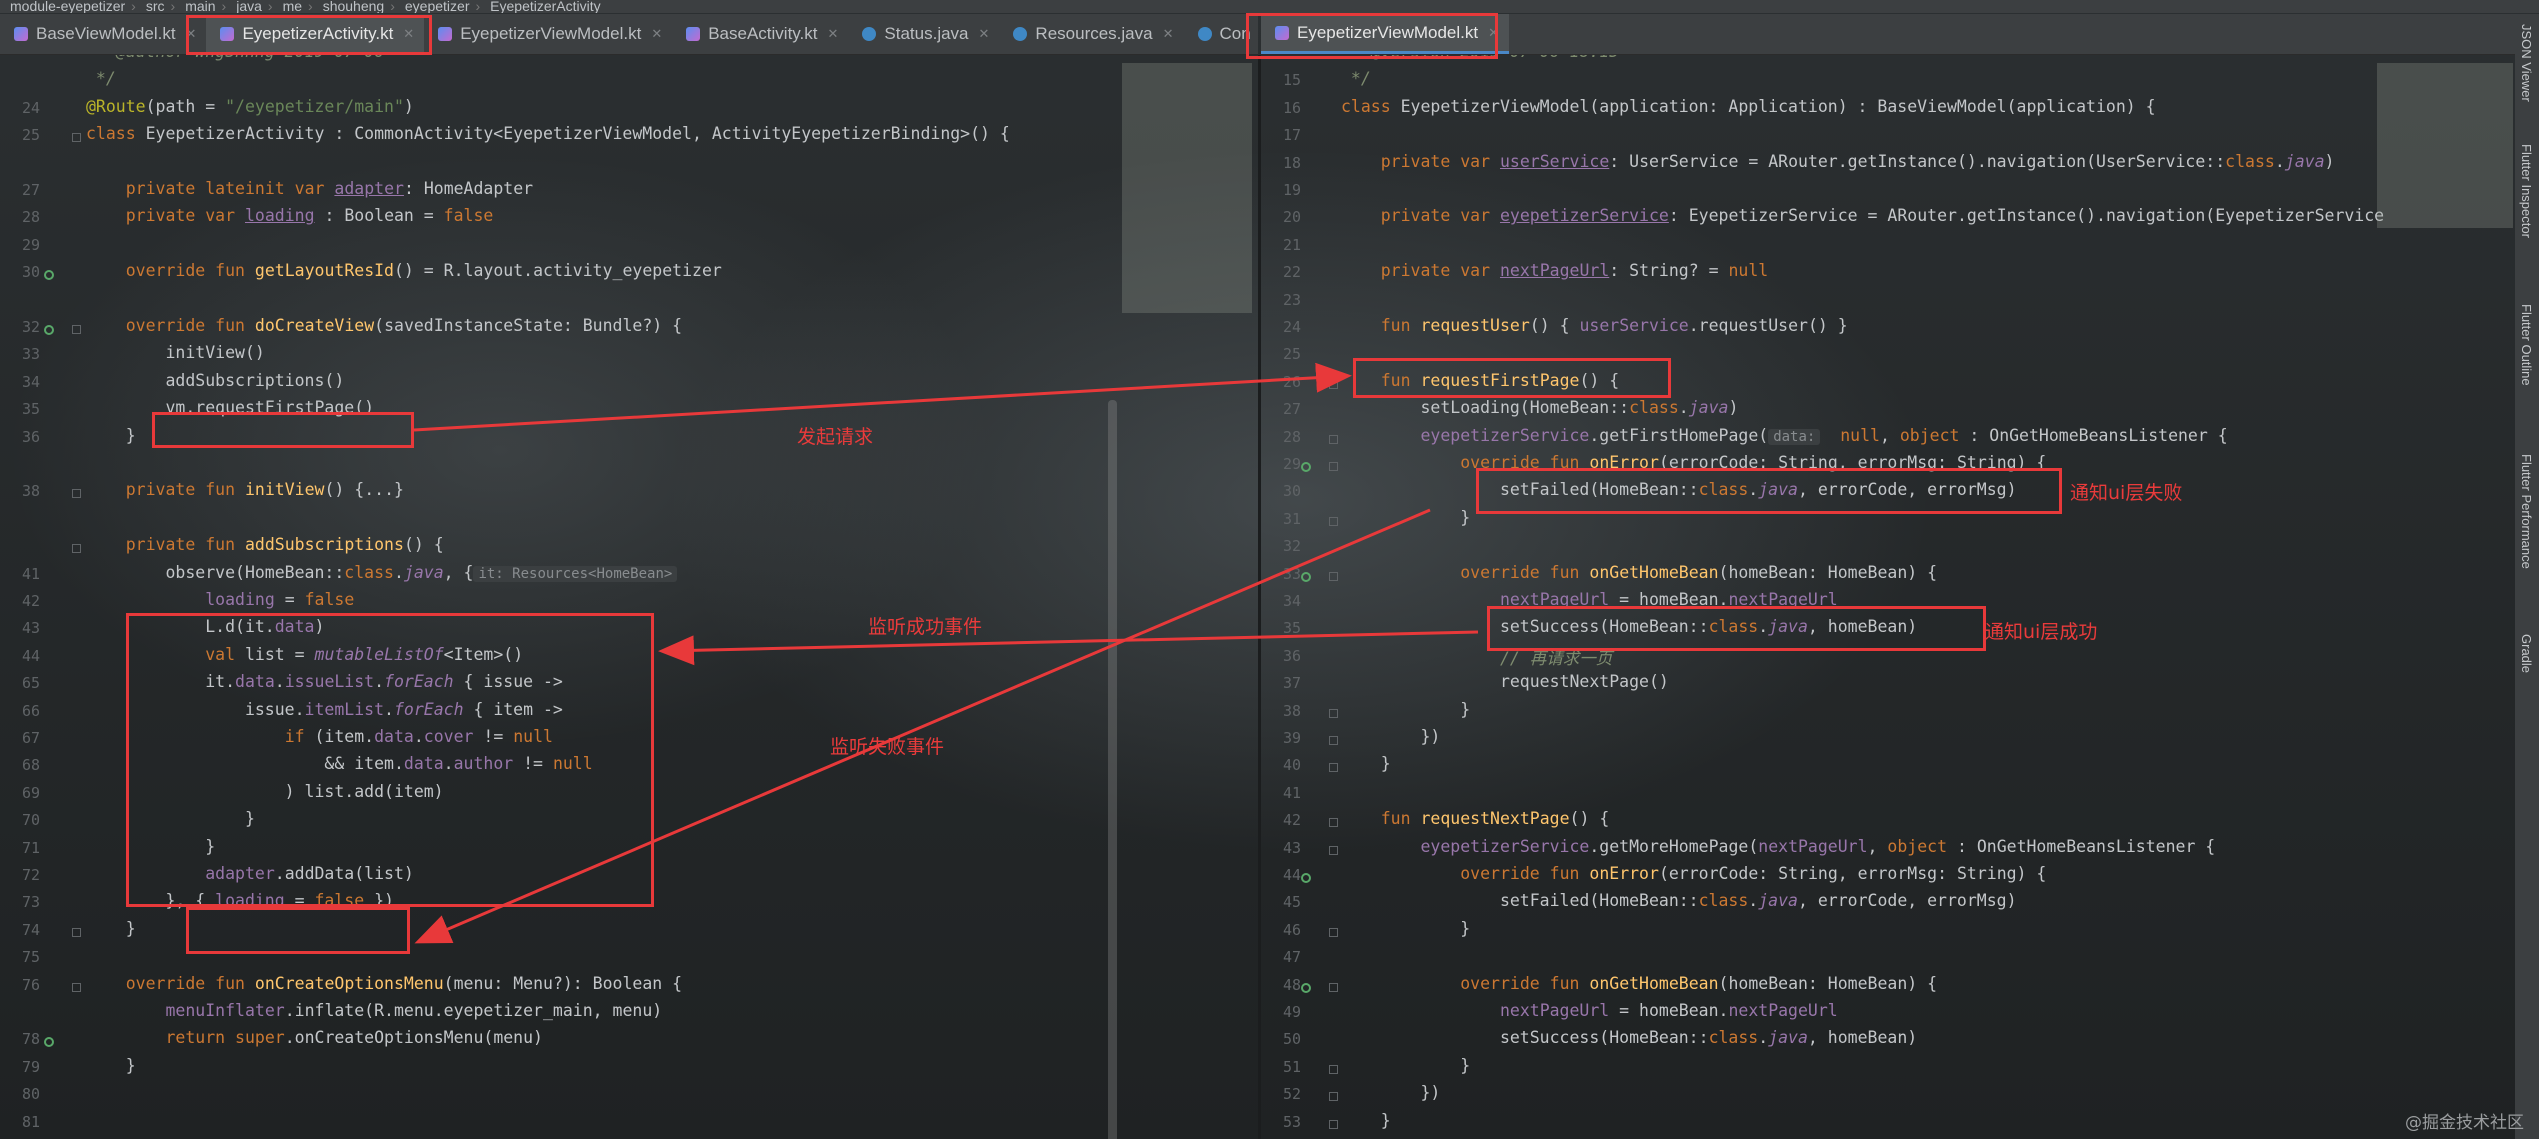 Image resolution: width=2539 pixels, height=1139 pixels. Describe the element at coordinates (1068, 648) in the screenshot. I see `arrow-setsuccess-to-observer` at that location.